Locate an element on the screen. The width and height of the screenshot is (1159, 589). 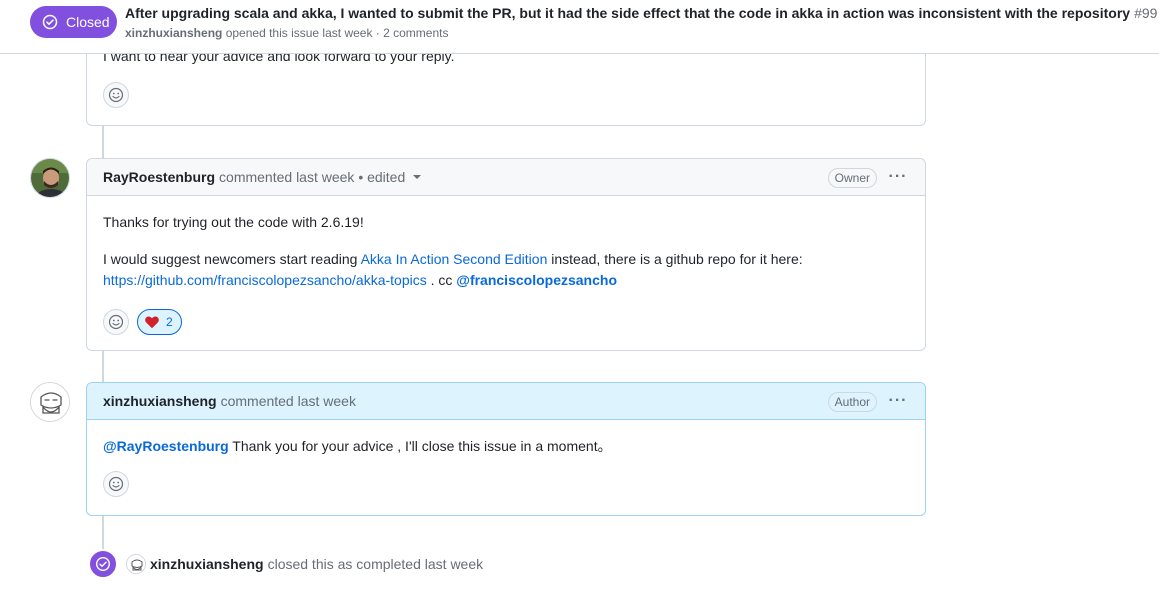
issue-number: #99 is located at coordinates (1146, 13).